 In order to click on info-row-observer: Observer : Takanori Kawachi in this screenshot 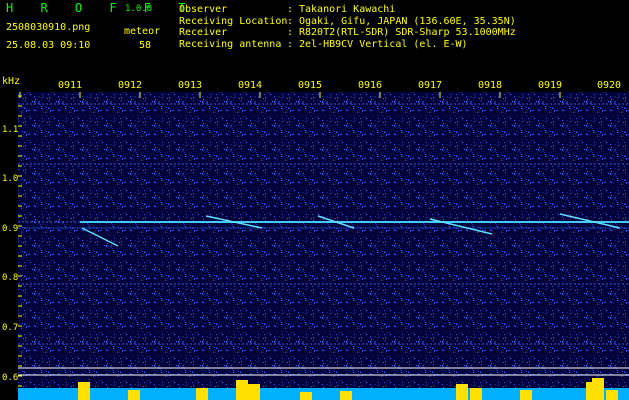, I will do `click(347, 10)`.